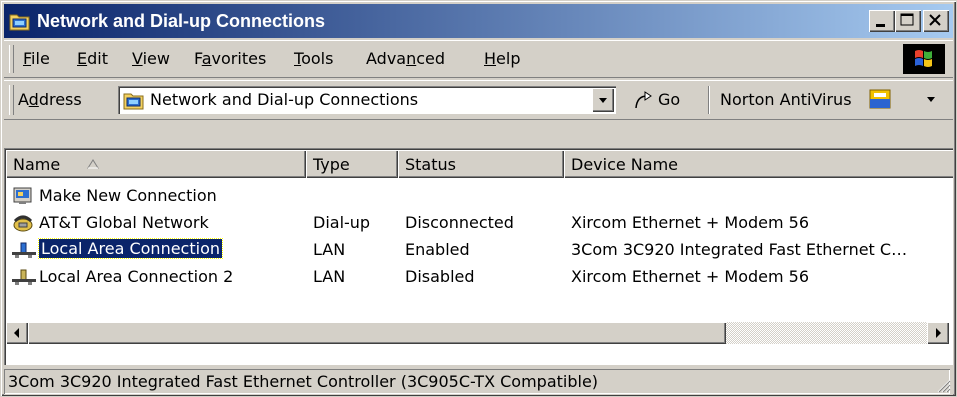 This screenshot has height=397, width=957. Describe the element at coordinates (882, 21) in the screenshot. I see `minimize-button` at that location.